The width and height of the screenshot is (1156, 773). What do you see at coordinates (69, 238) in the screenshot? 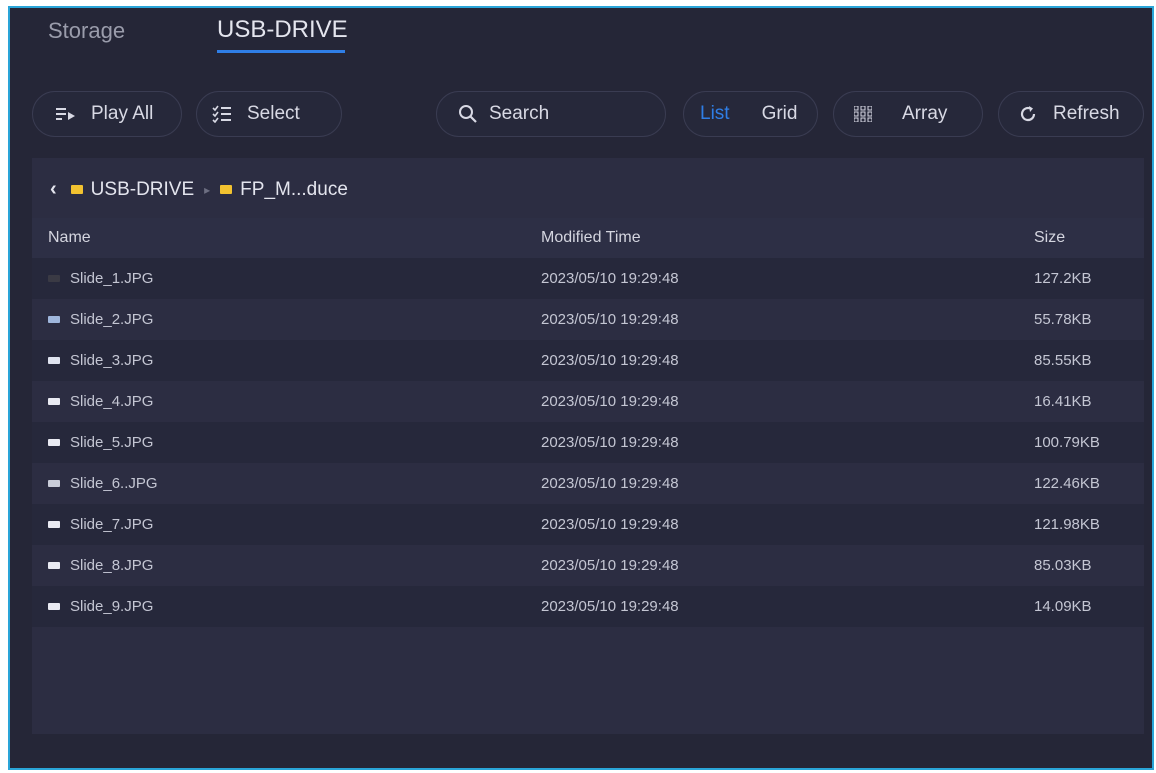
I see `column-header-name: Name` at bounding box center [69, 238].